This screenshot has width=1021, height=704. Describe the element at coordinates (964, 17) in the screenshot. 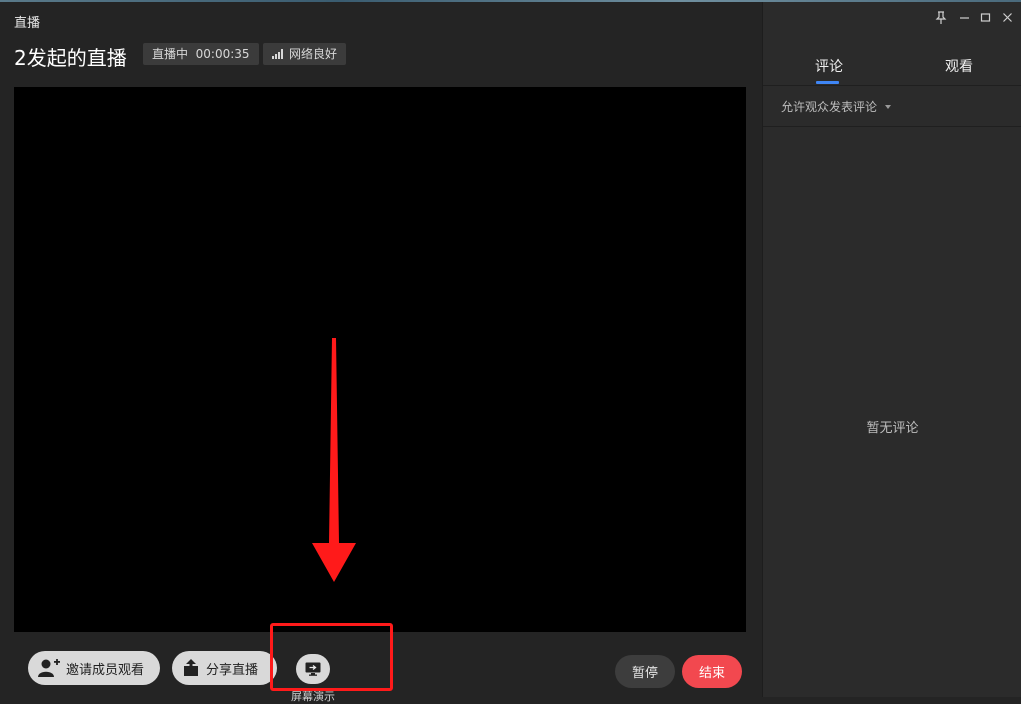

I see `minimize-icon` at that location.